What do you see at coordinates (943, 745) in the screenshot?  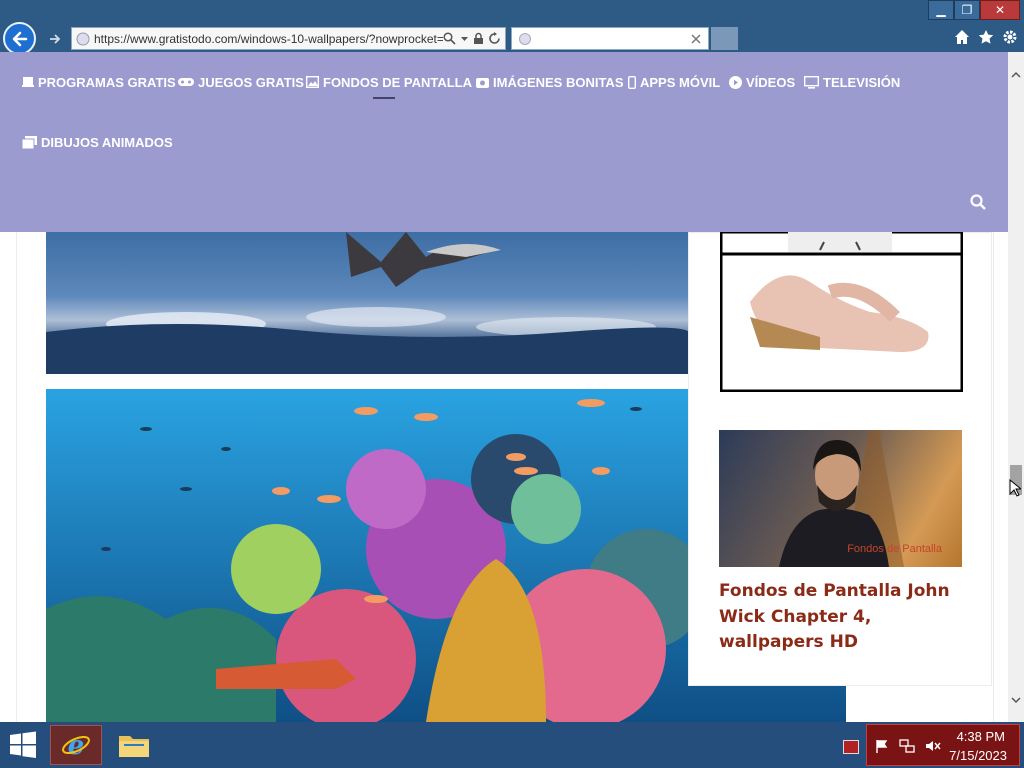 I see `system-tray: 4:38 PM 7/15/2023` at bounding box center [943, 745].